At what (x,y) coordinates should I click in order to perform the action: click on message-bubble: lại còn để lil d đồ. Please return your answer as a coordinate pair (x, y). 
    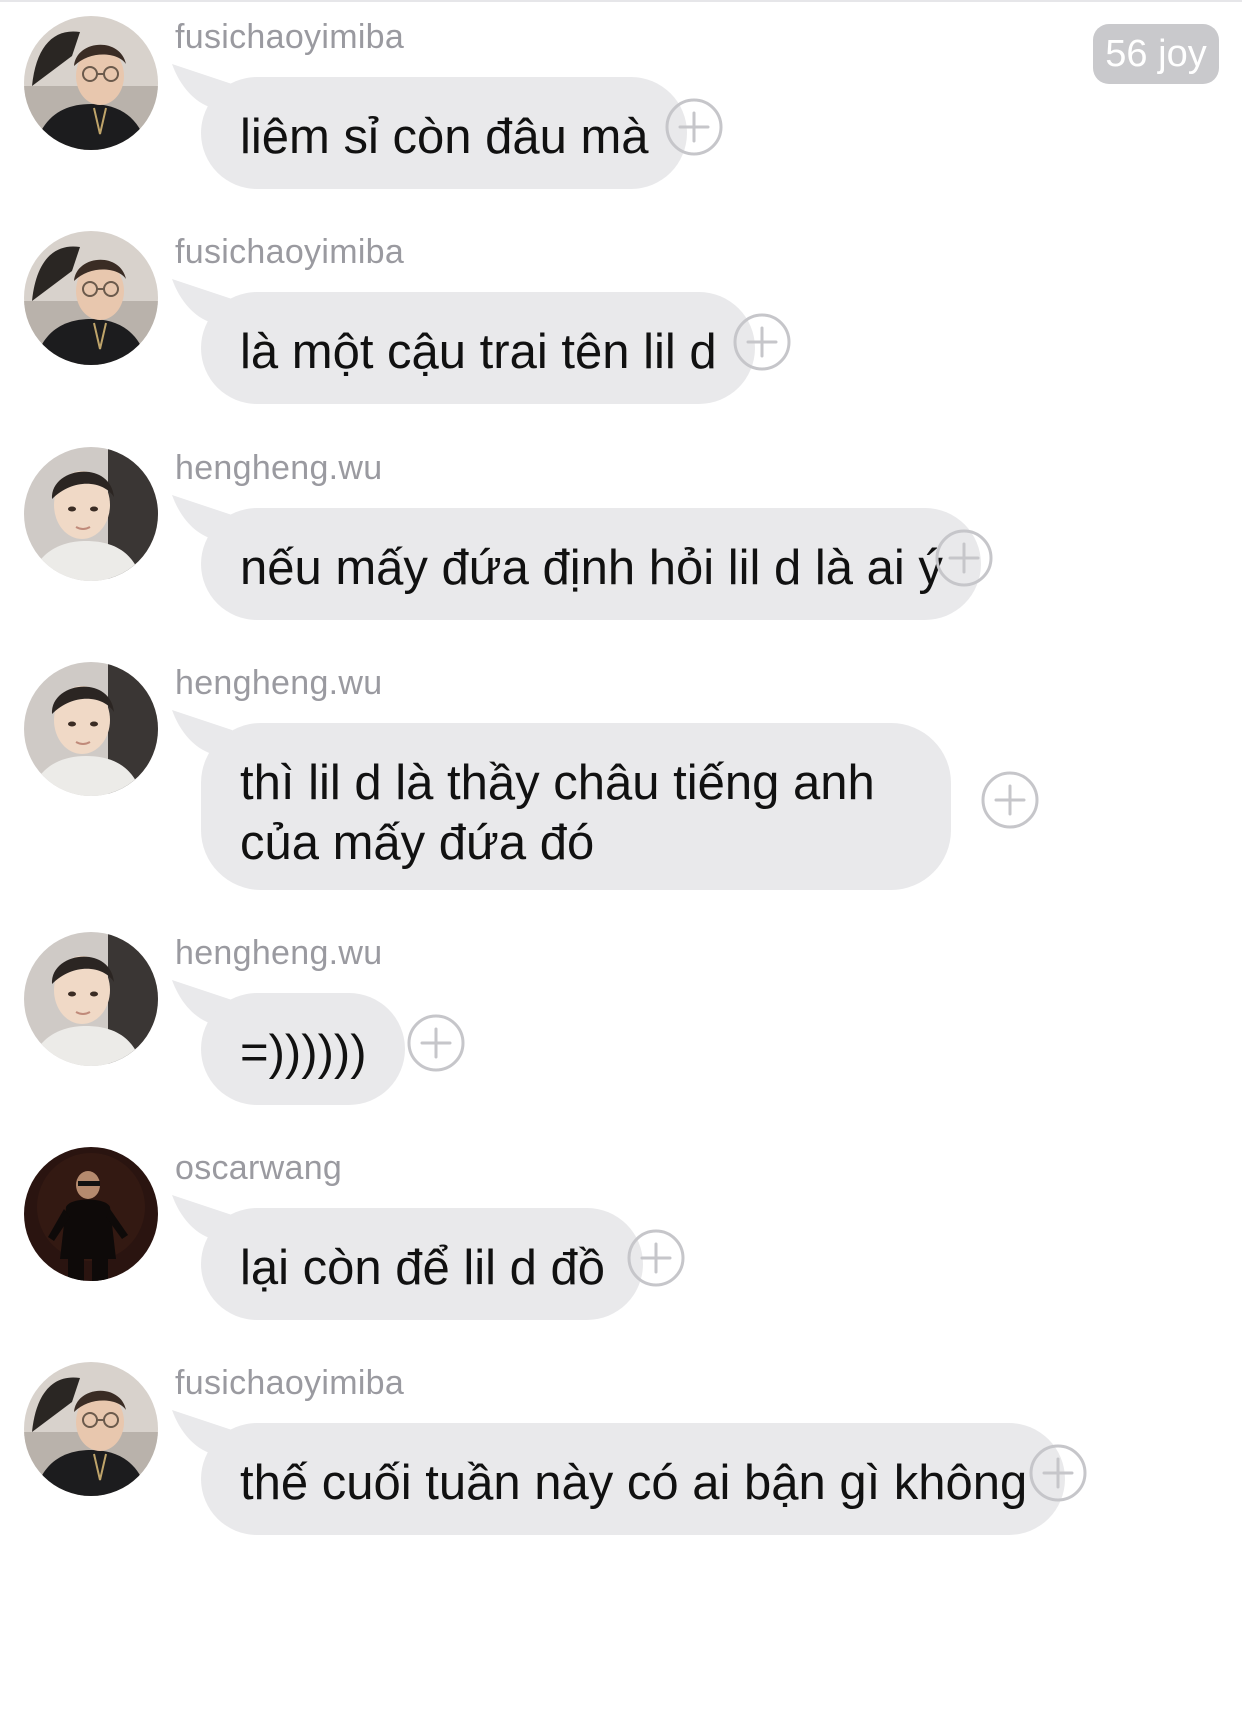
    Looking at the image, I should click on (422, 1264).